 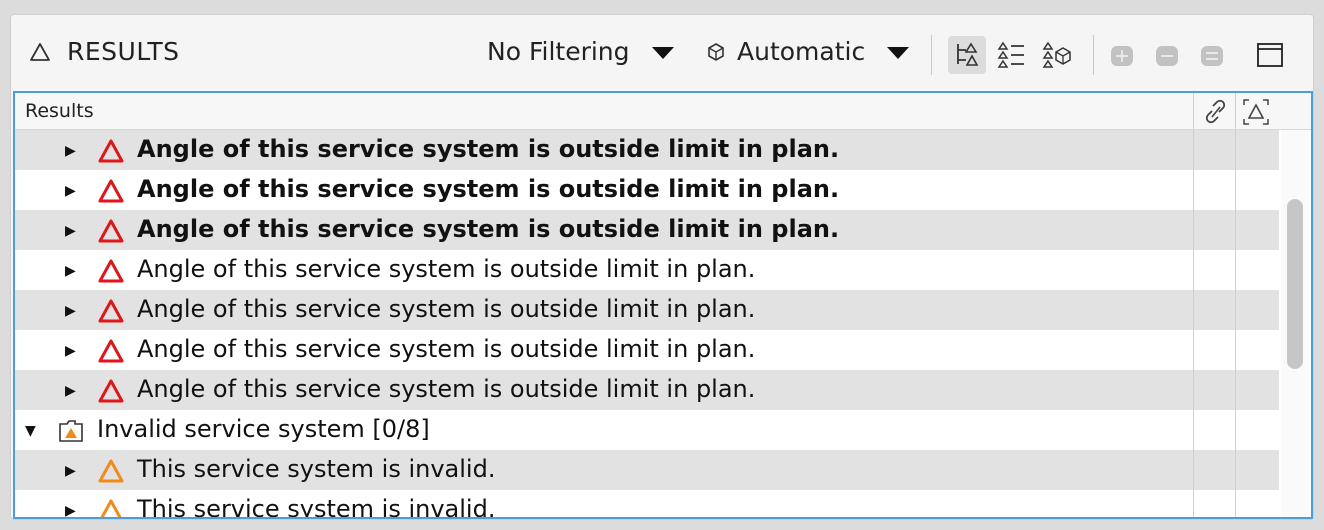 I want to click on grouped-view-button, so click(x=1057, y=55).